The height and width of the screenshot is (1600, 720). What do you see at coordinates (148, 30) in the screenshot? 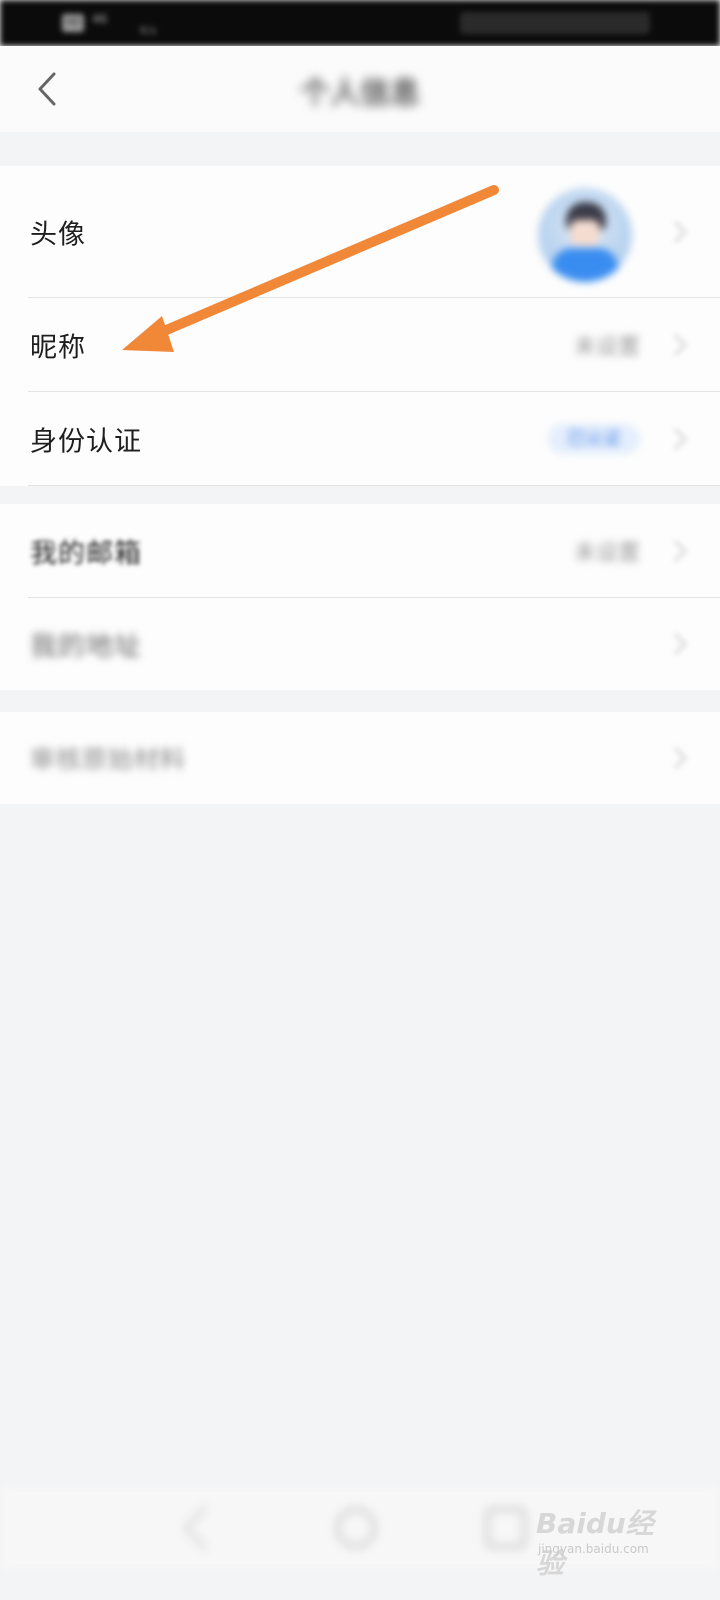
I see `network-speed: K/s` at bounding box center [148, 30].